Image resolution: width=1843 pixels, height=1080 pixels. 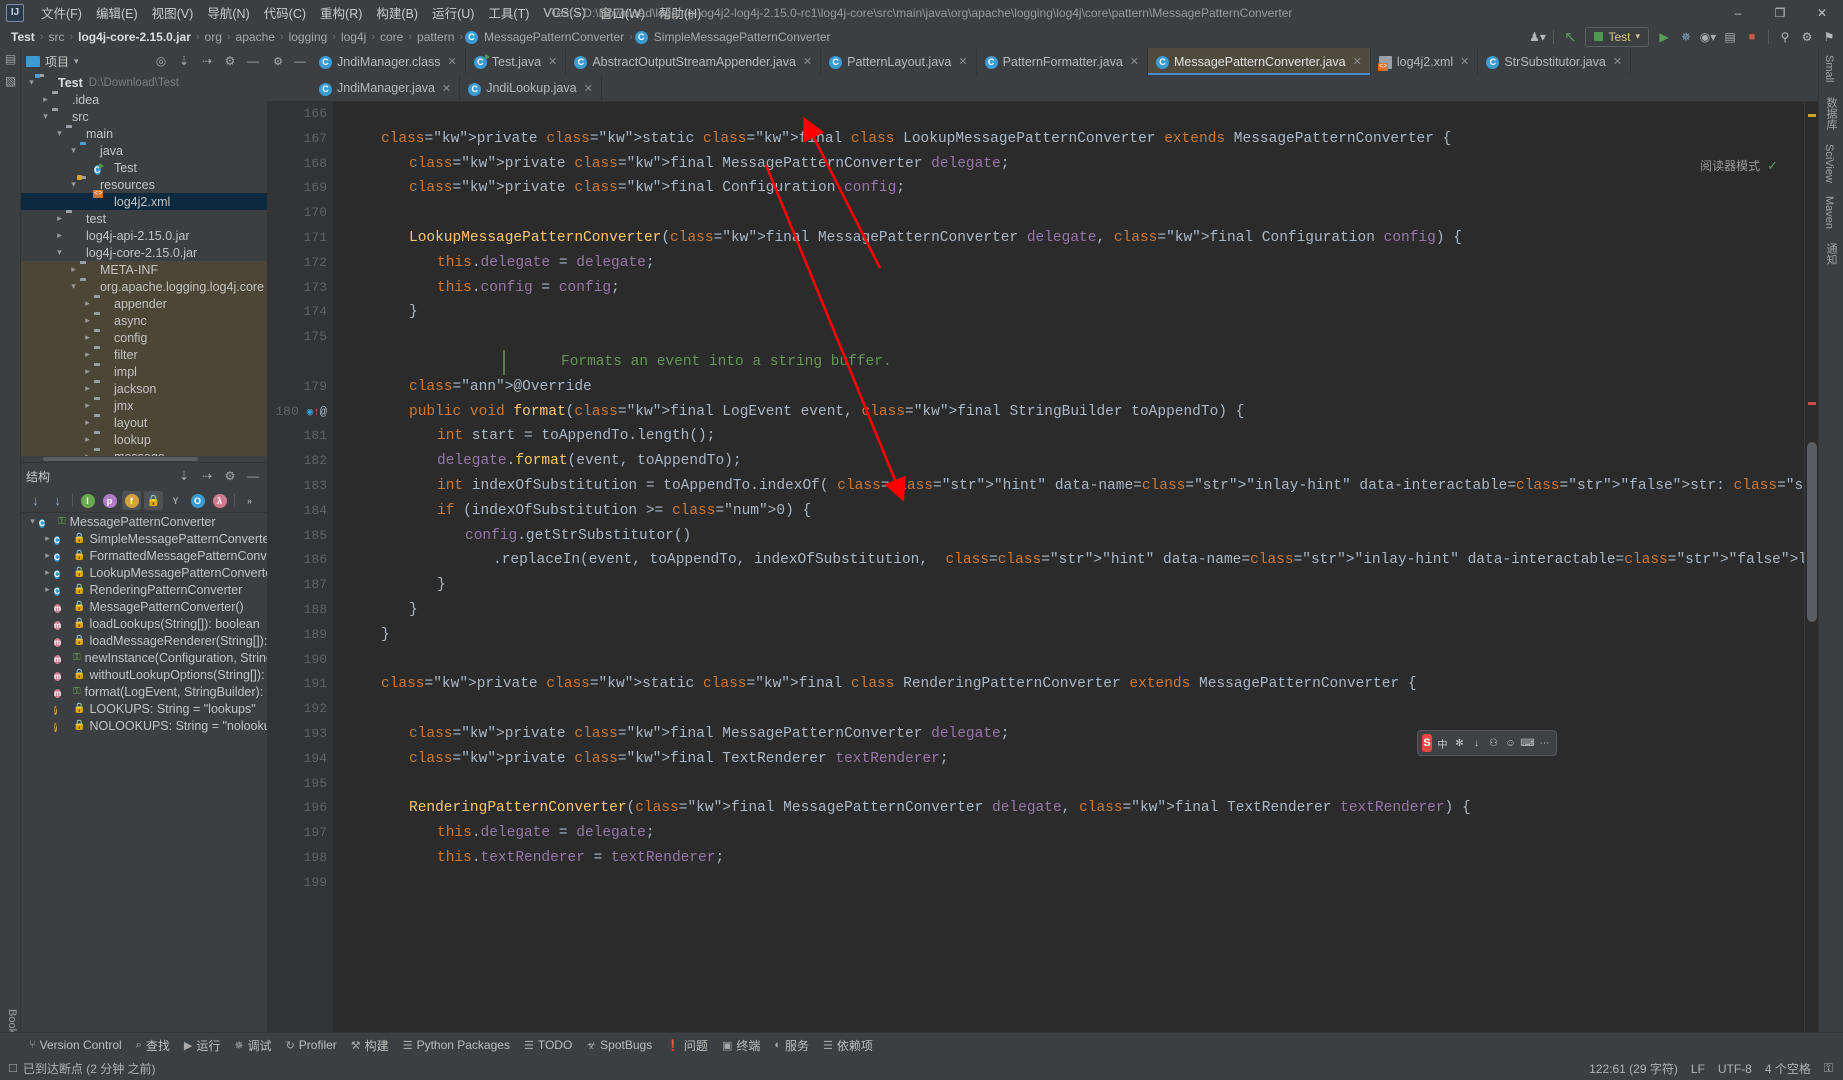 I want to click on gutter-line-number: 179, so click(x=300, y=387).